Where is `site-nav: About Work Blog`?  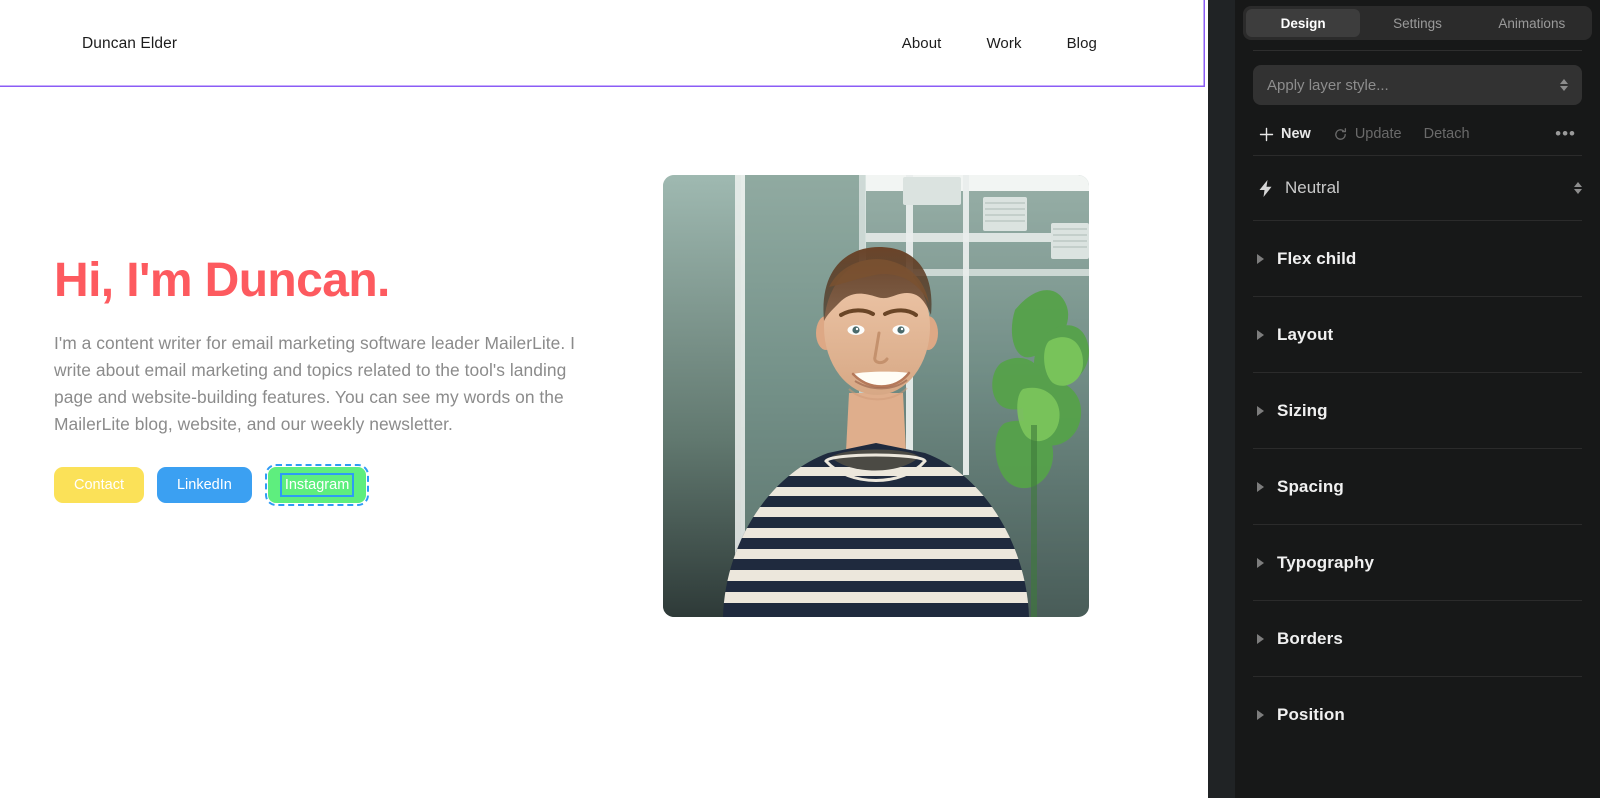
site-nav: About Work Blog is located at coordinates (999, 43).